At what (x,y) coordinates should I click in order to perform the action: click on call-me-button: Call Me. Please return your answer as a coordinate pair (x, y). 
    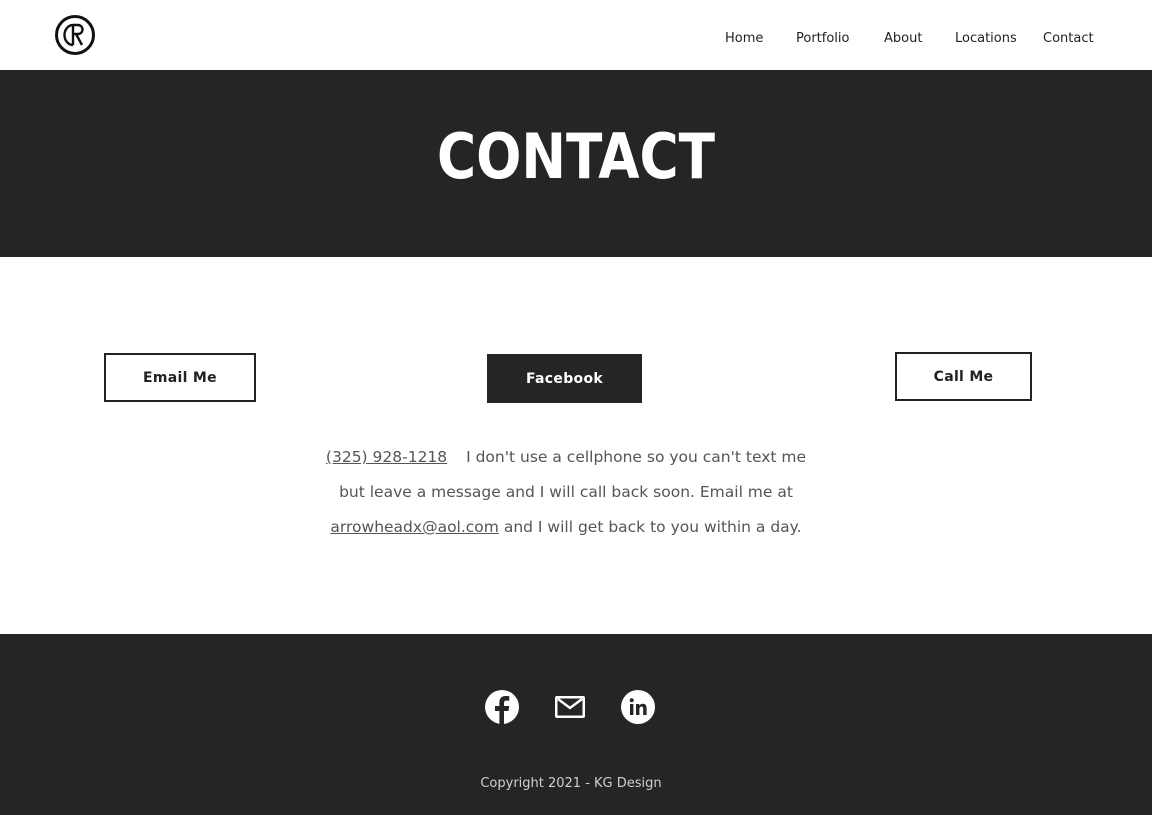
    Looking at the image, I should click on (963, 376).